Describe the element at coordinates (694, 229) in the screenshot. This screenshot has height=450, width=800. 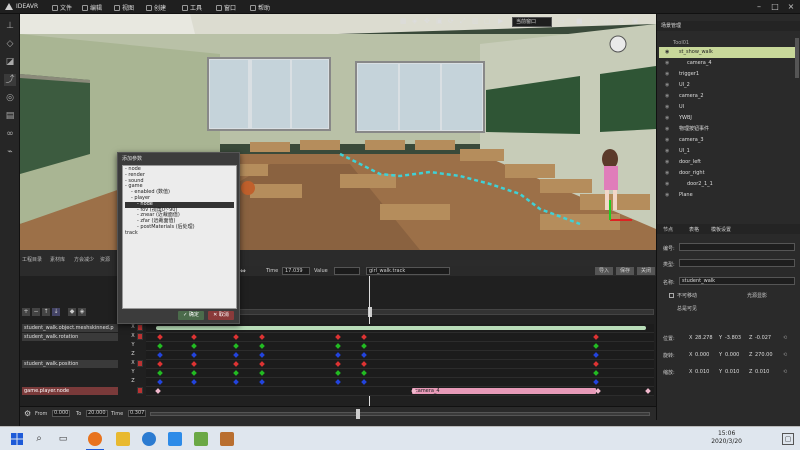
I see `tab-table: 表格` at that location.